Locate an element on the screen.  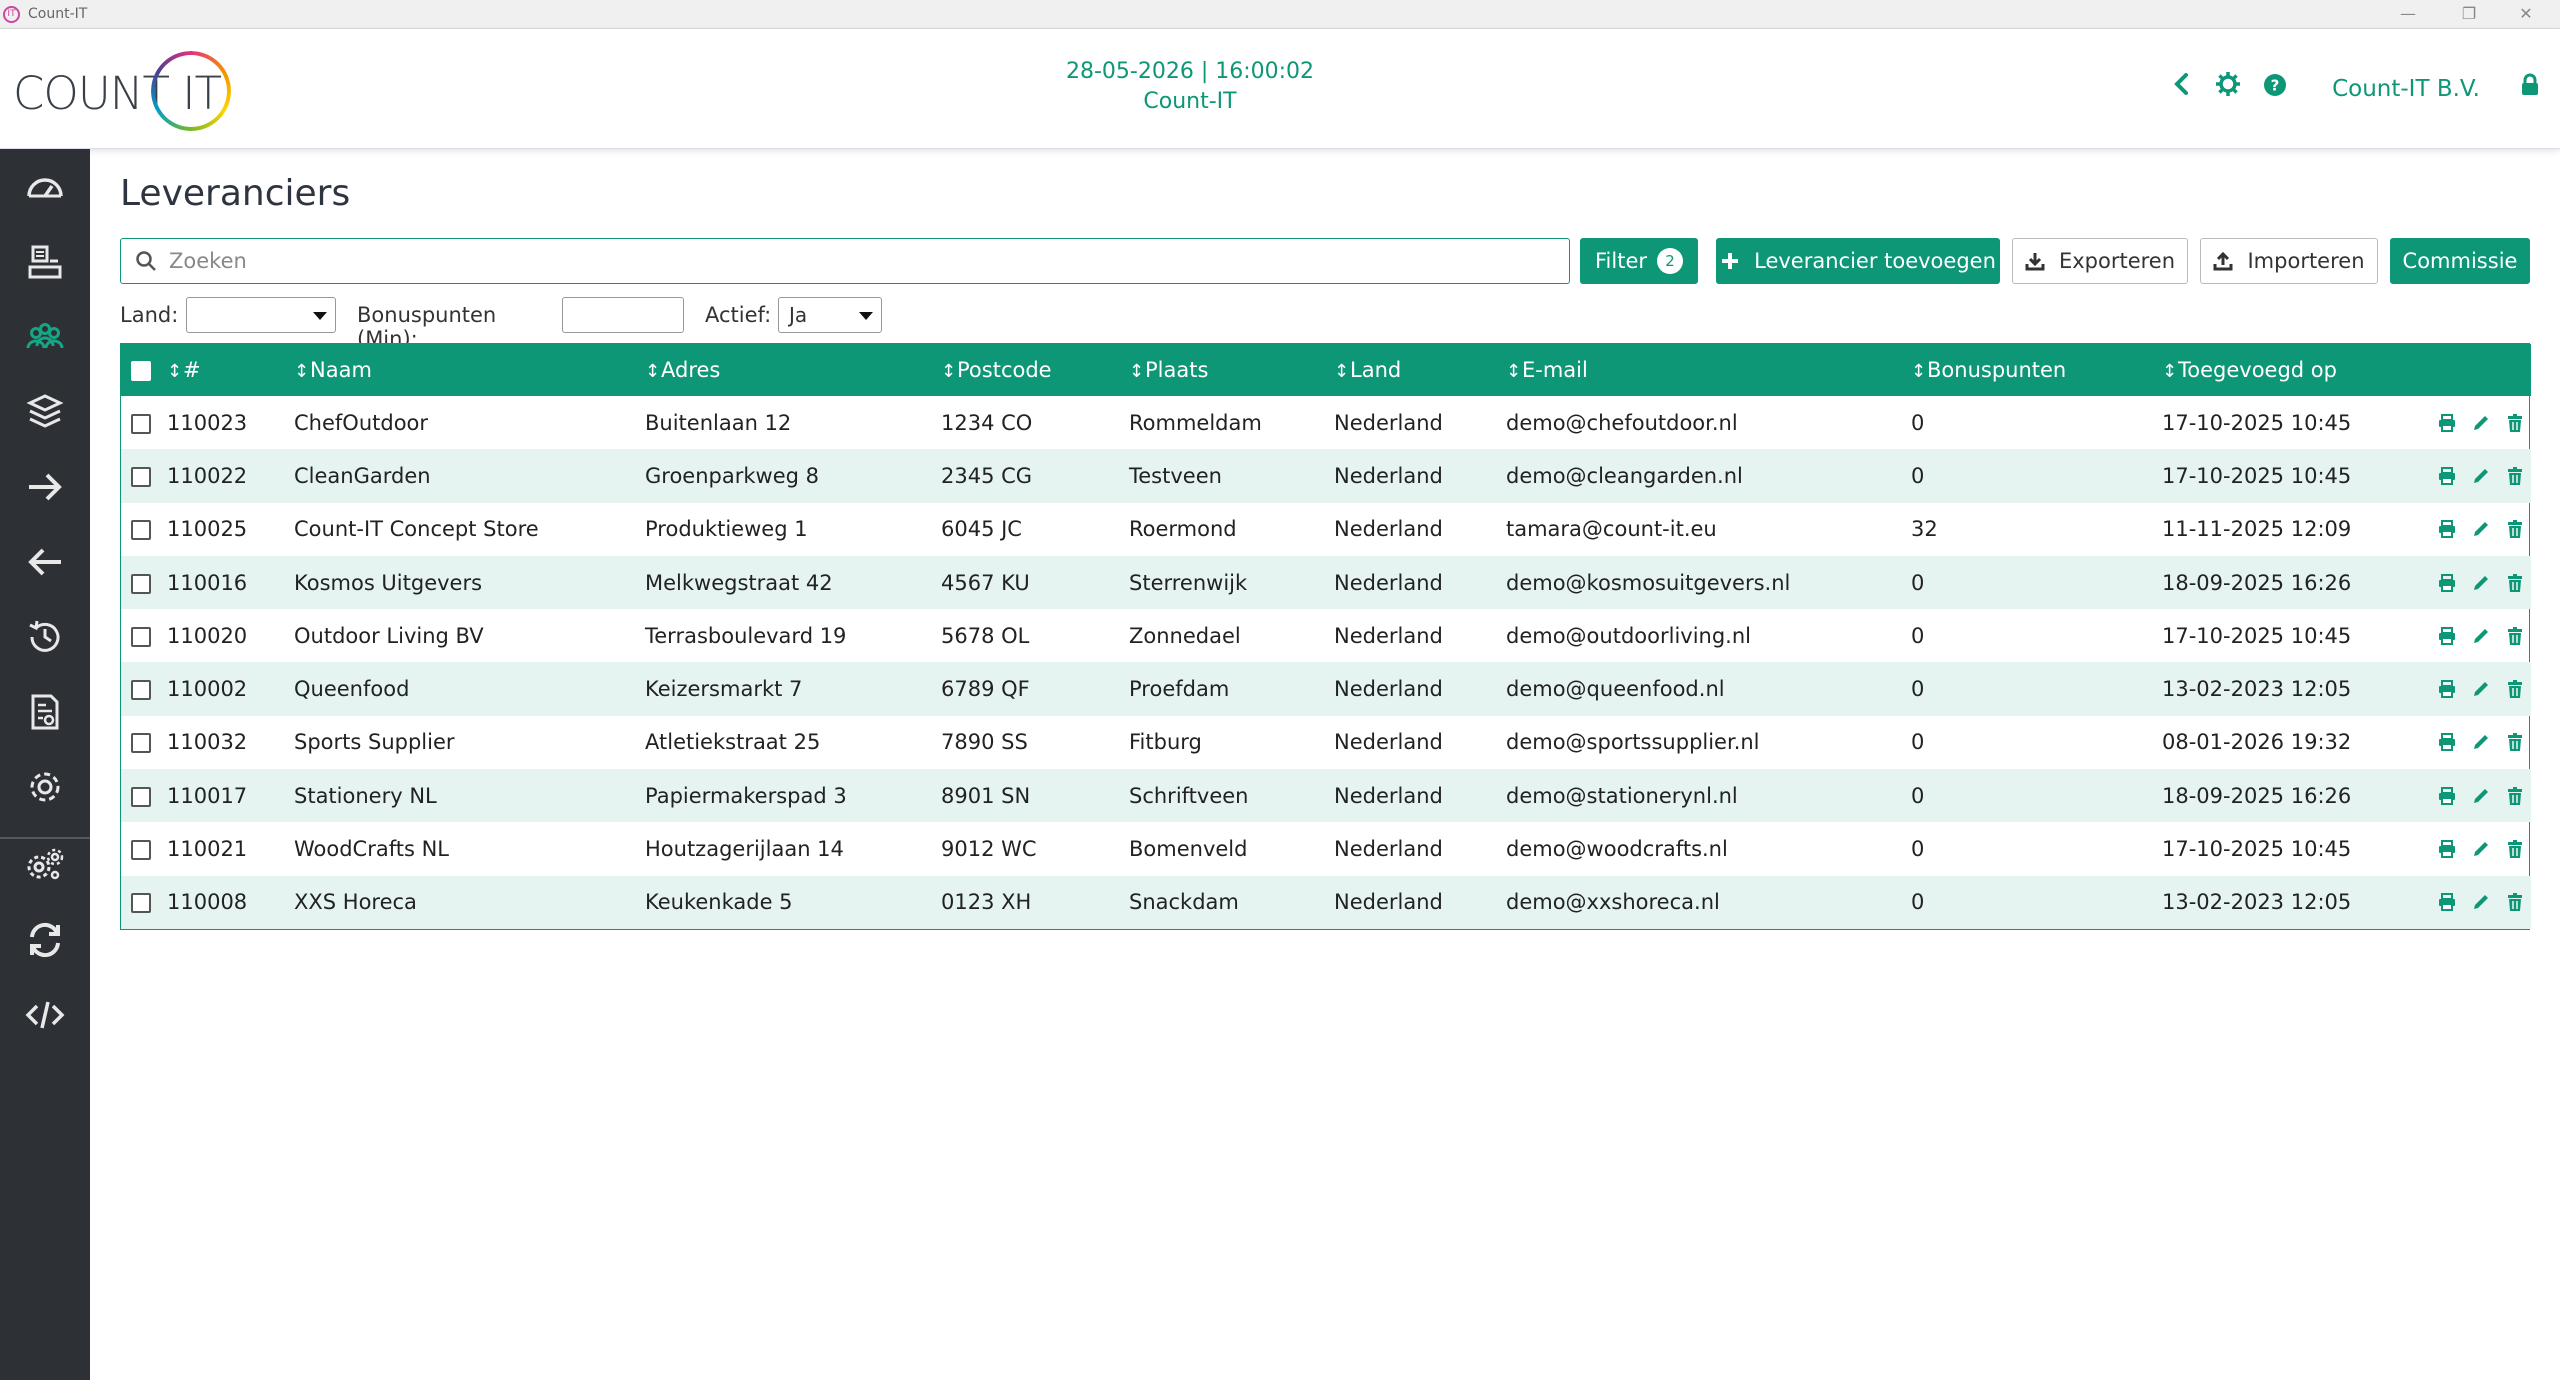
cell-bonus: 0 is located at coordinates (1918, 849).